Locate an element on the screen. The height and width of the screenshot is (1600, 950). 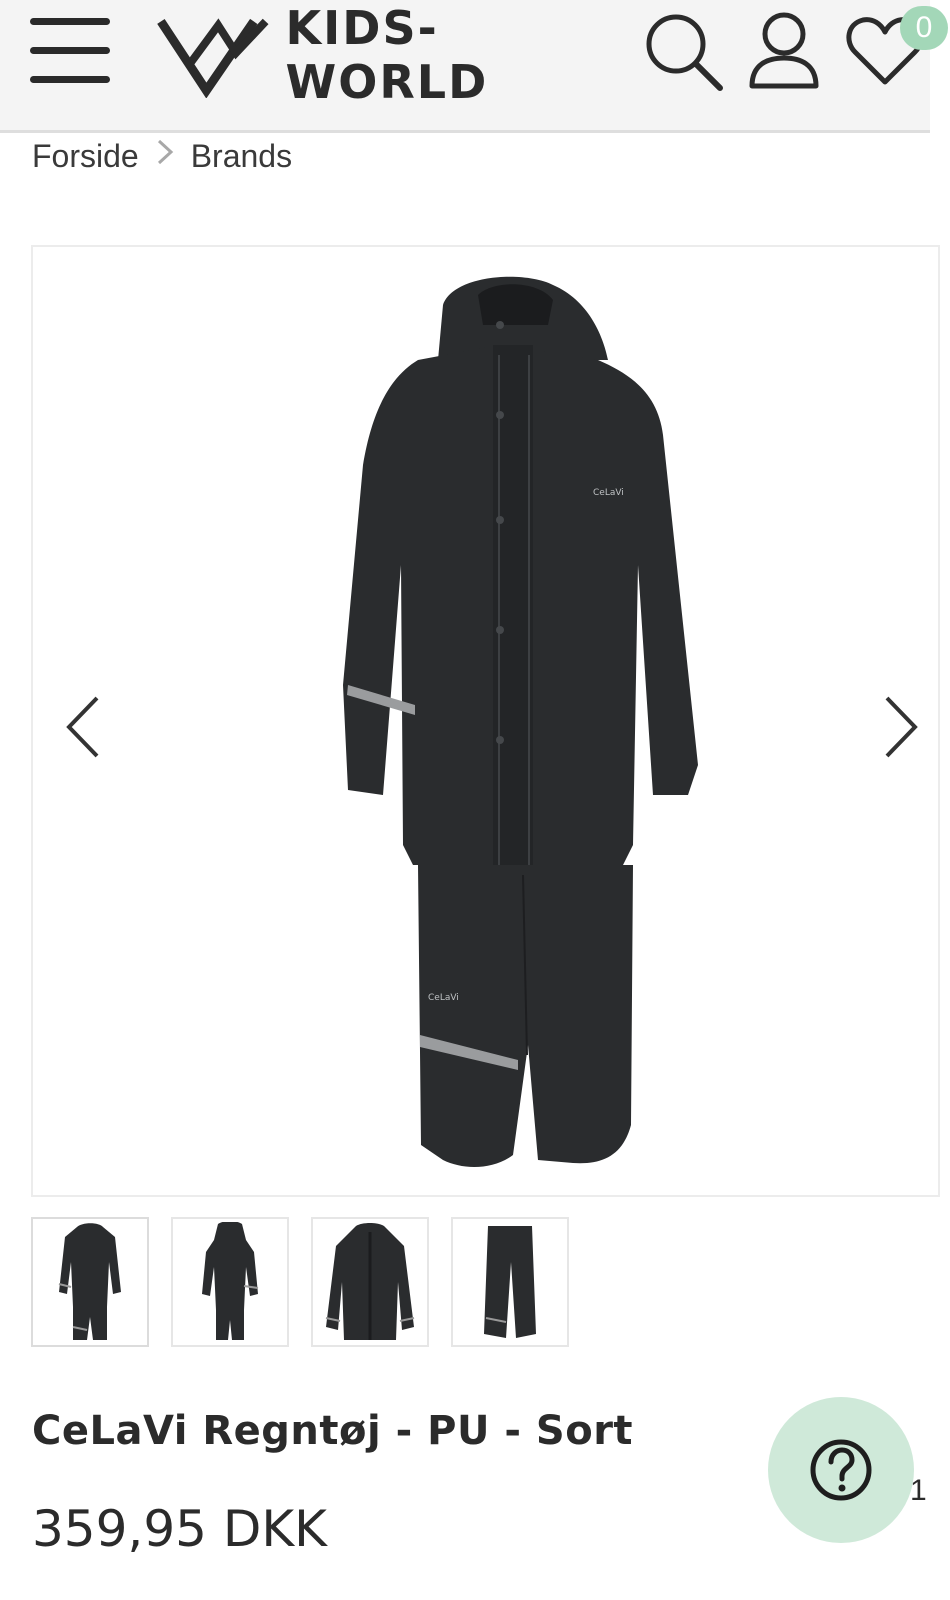
thumbnail-jacket-image is located at coordinates (370, 1281).